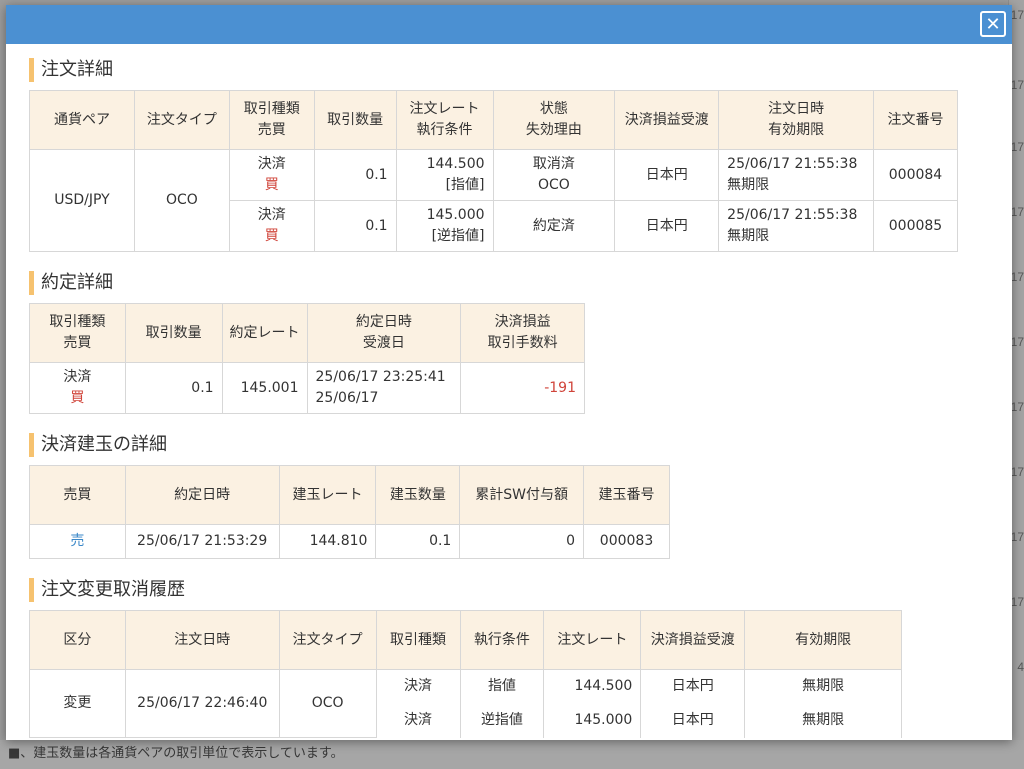 The height and width of the screenshot is (769, 1024). I want to click on col-header: 約定日時 受渡日, so click(384, 333).